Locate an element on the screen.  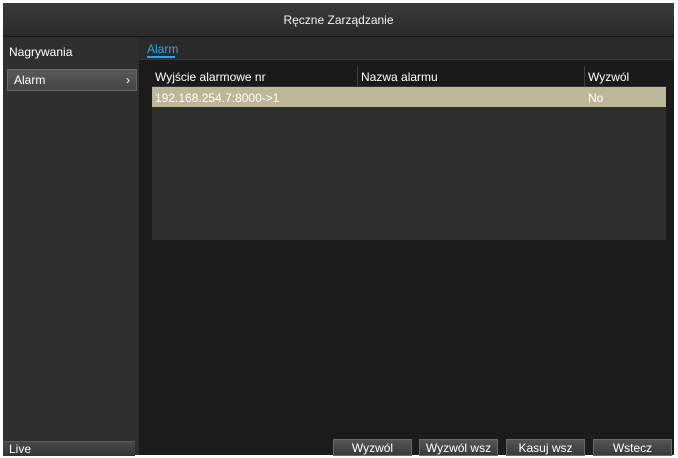
live-view-button: Live is located at coordinates (69, 448).